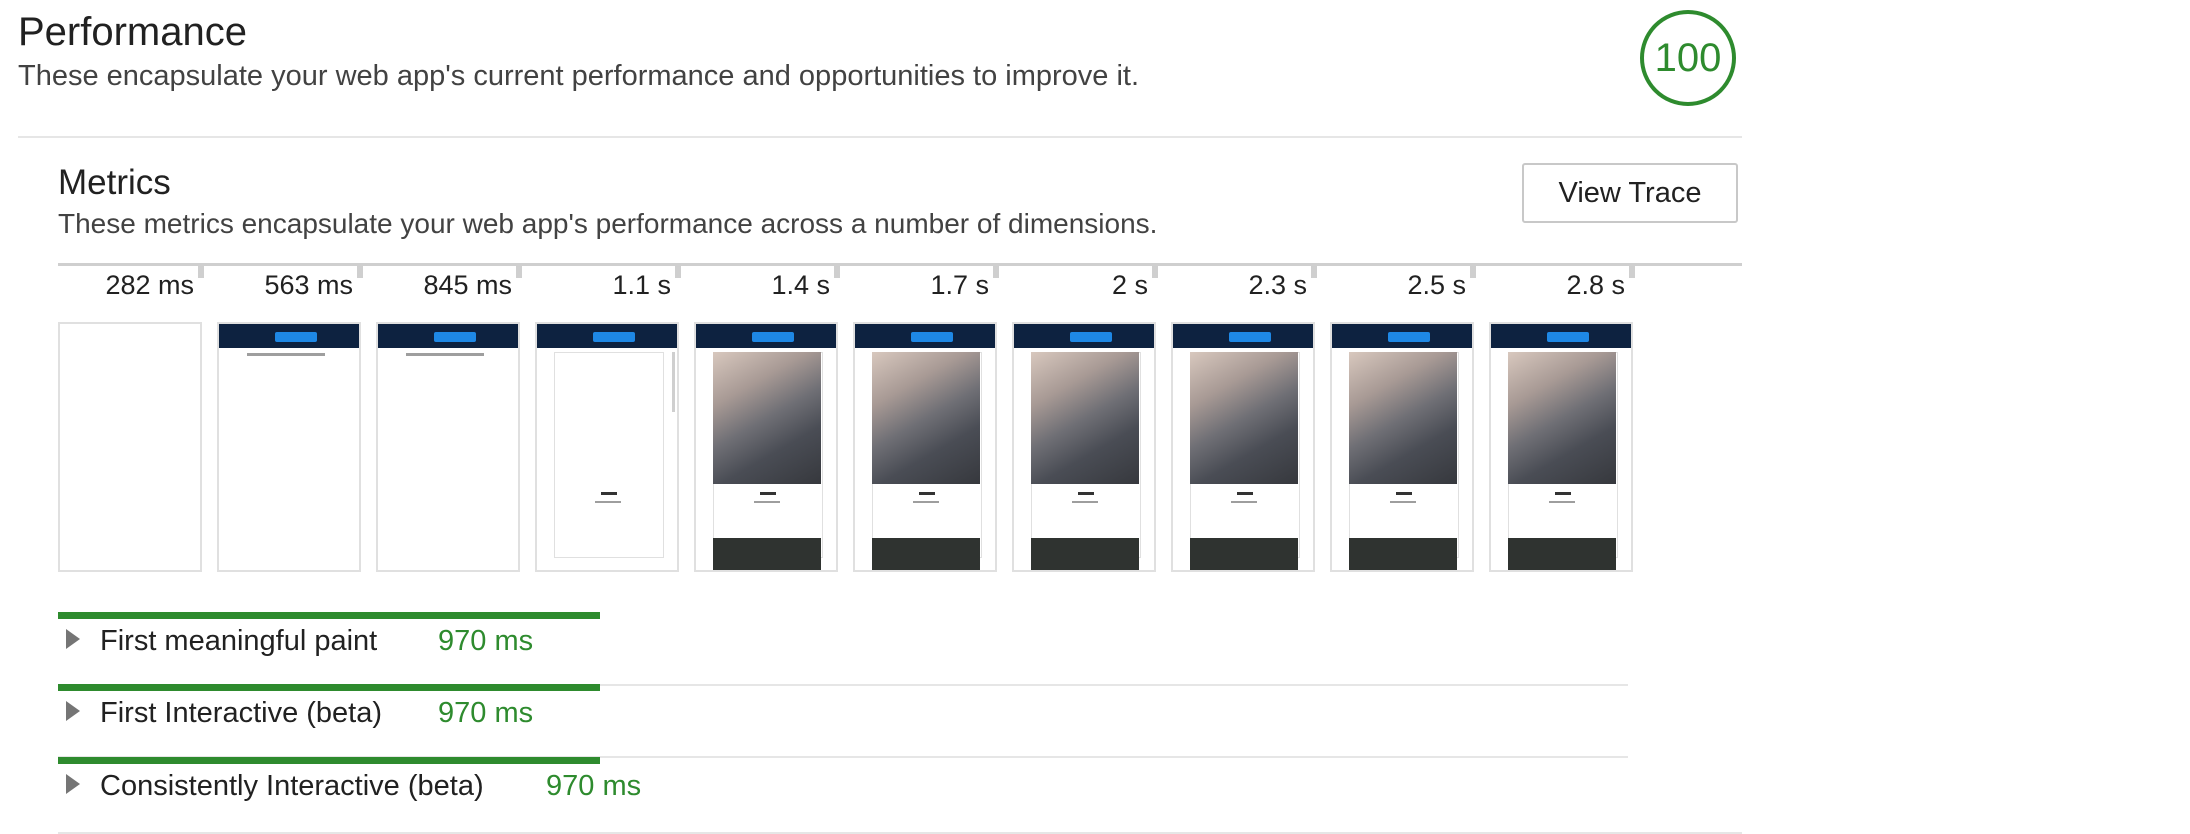 The width and height of the screenshot is (2190, 834). Describe the element at coordinates (292, 786) in the screenshot. I see `metric-label: Consistently Interactive (beta)` at that location.